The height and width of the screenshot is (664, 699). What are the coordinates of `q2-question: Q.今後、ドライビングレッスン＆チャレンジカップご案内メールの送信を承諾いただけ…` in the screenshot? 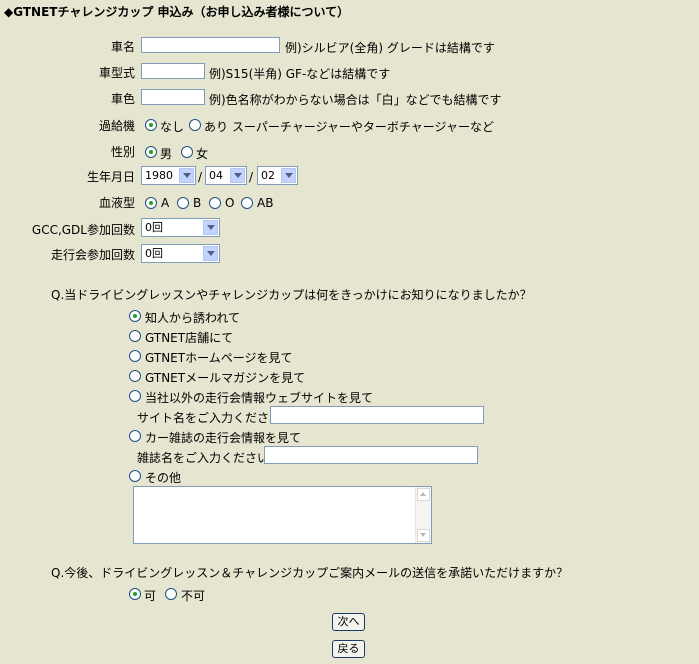 It's located at (310, 573).